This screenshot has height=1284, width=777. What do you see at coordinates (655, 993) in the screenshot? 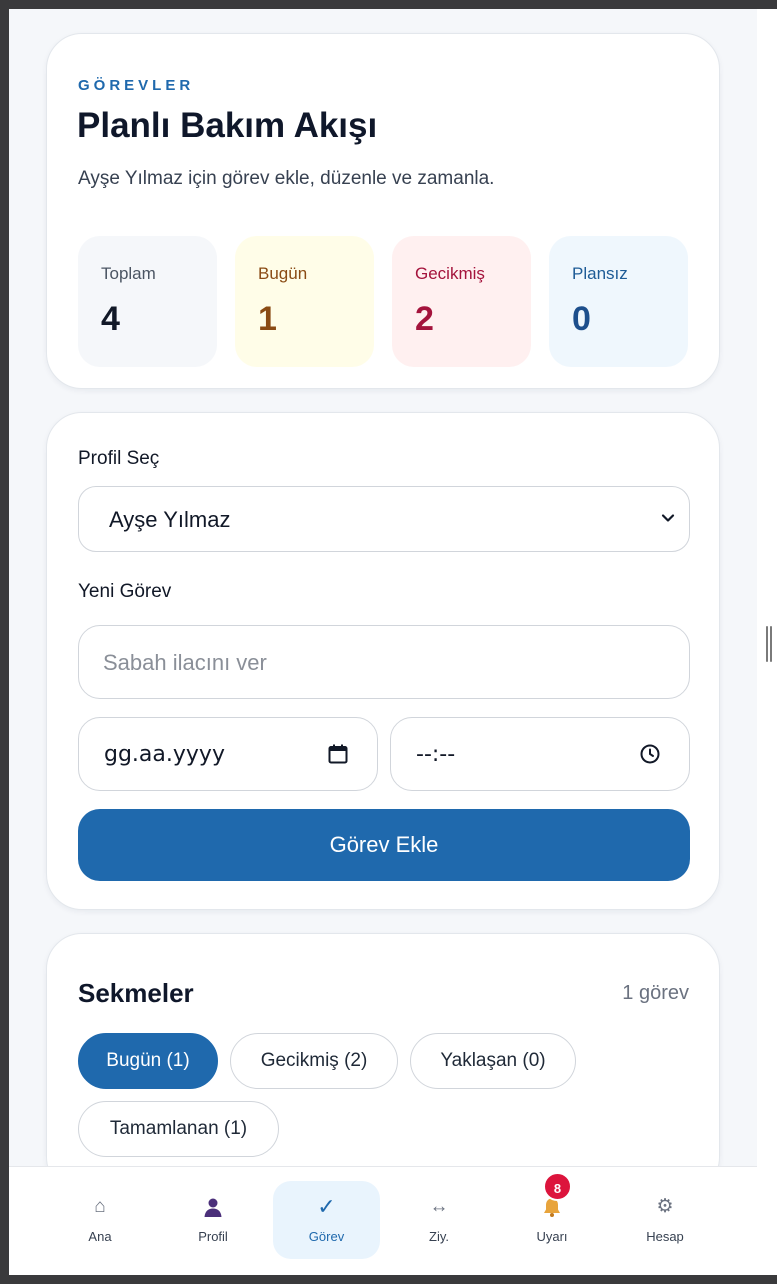
I see `task-count: 1 görev` at bounding box center [655, 993].